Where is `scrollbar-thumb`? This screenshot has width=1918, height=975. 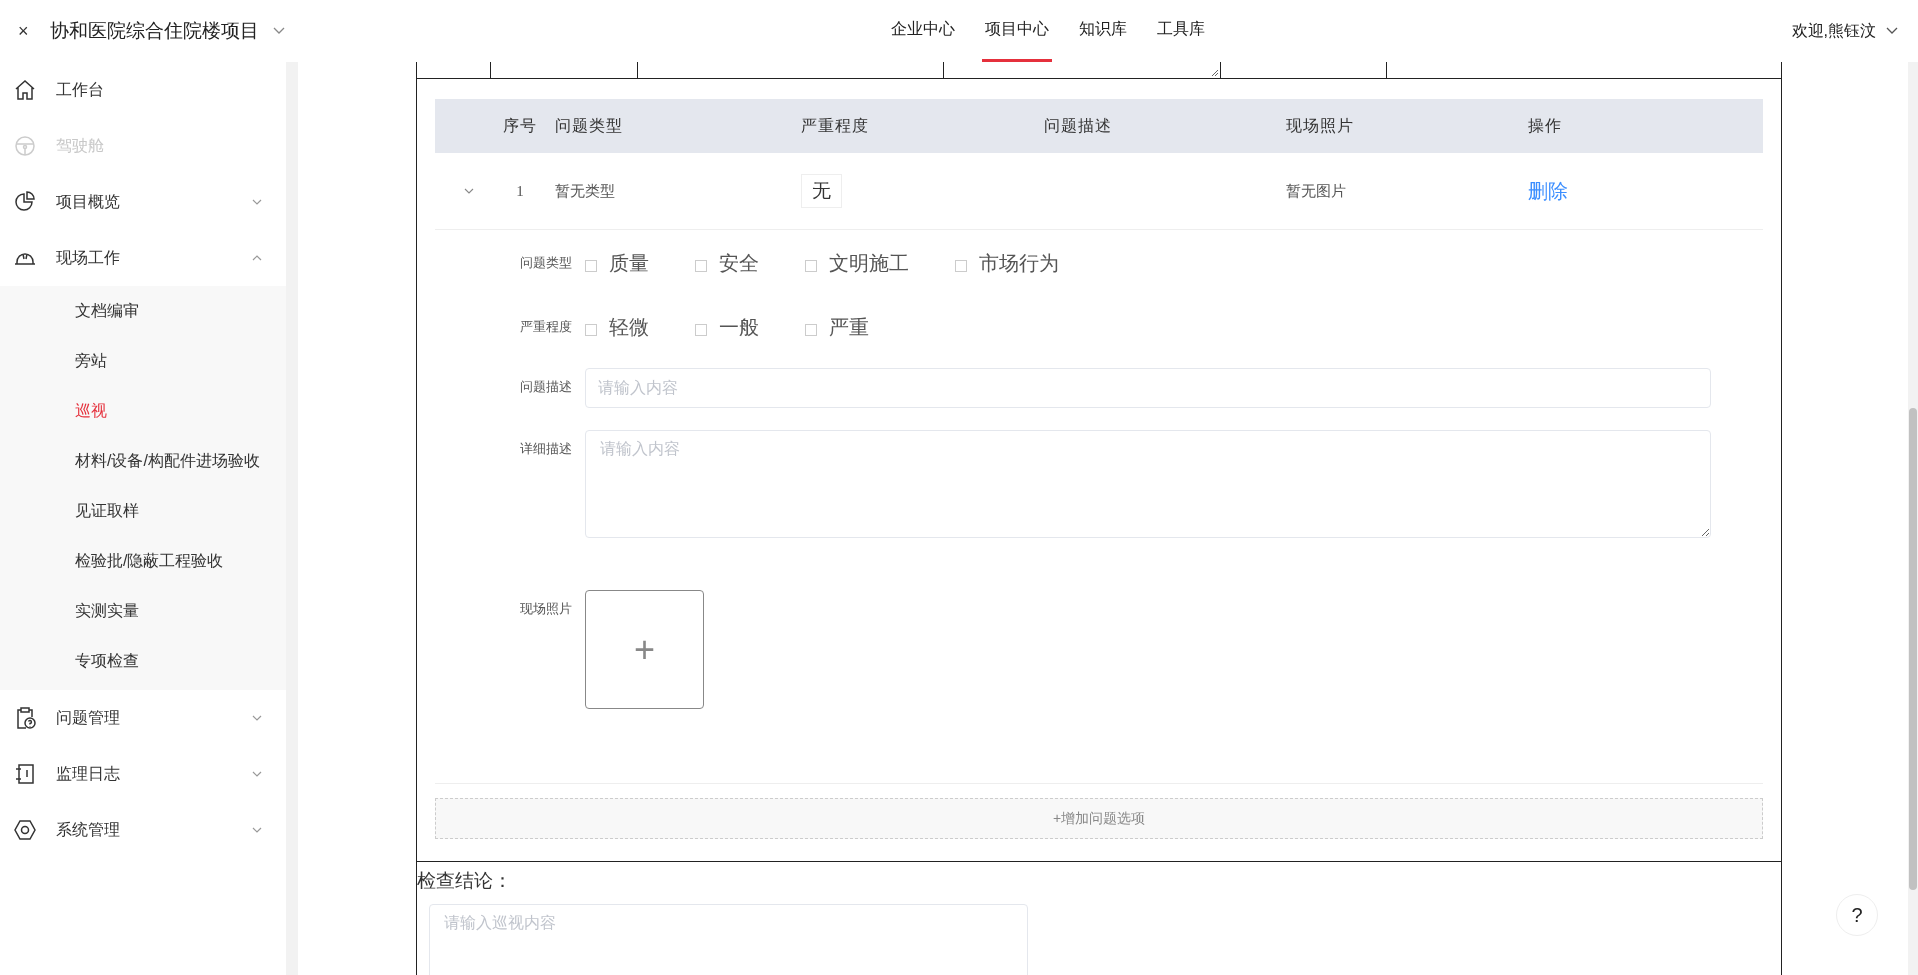 scrollbar-thumb is located at coordinates (1913, 649).